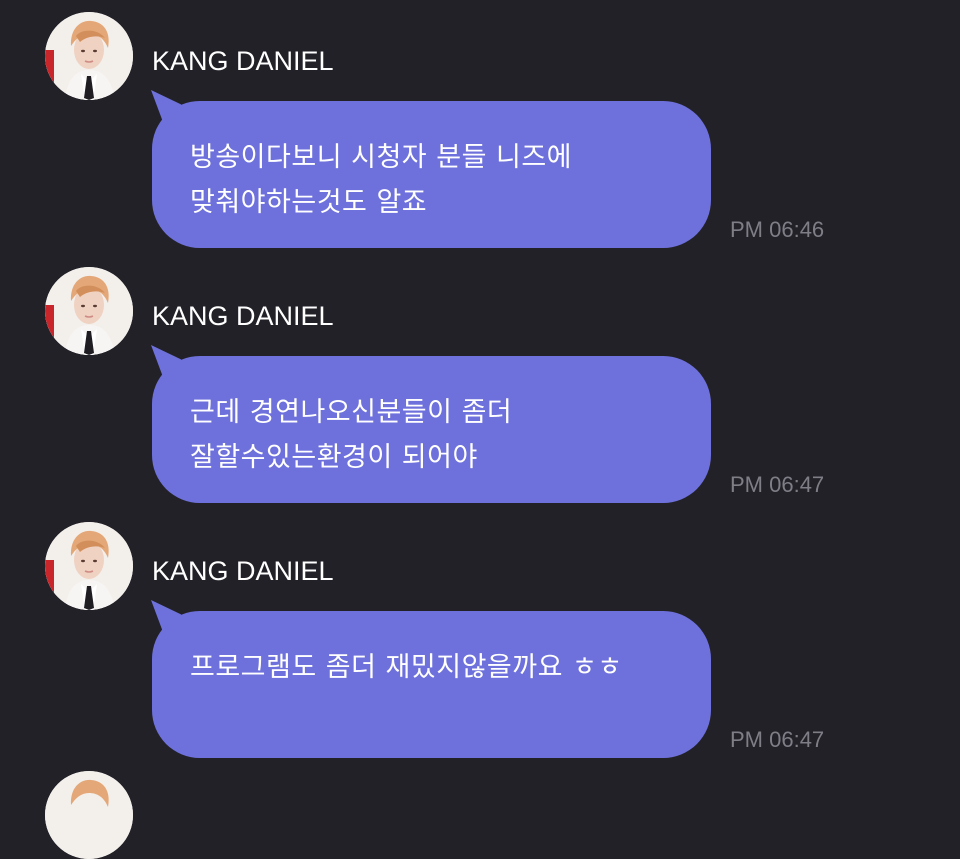  I want to click on message-text: 방송이다보니 시청자 분들 니즈에 맞춰야하는것도 알죠, so click(381, 180).